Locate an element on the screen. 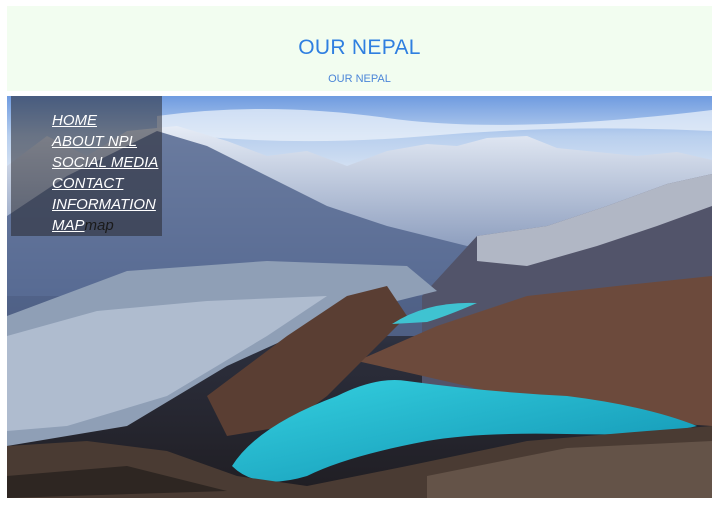  nav-item-contact: CONTACT is located at coordinates (107, 183).